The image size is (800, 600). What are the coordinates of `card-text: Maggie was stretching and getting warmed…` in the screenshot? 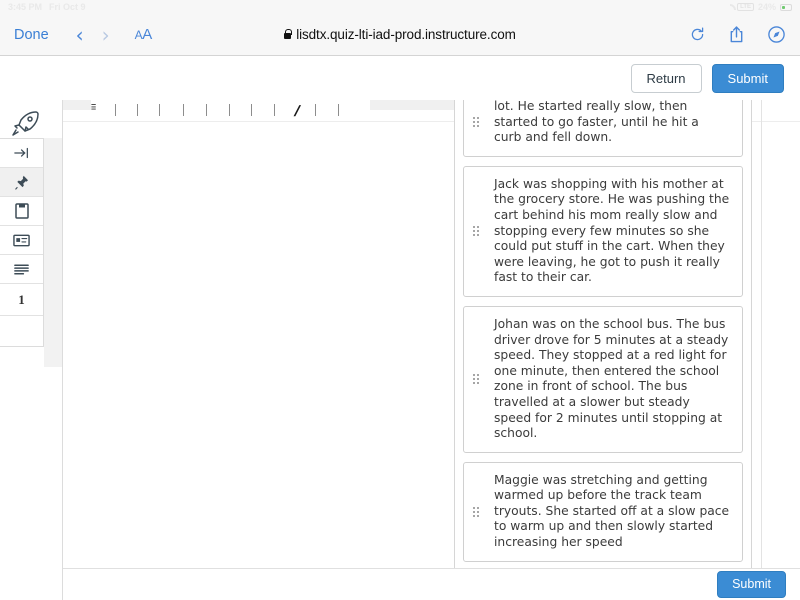 It's located at (612, 511).